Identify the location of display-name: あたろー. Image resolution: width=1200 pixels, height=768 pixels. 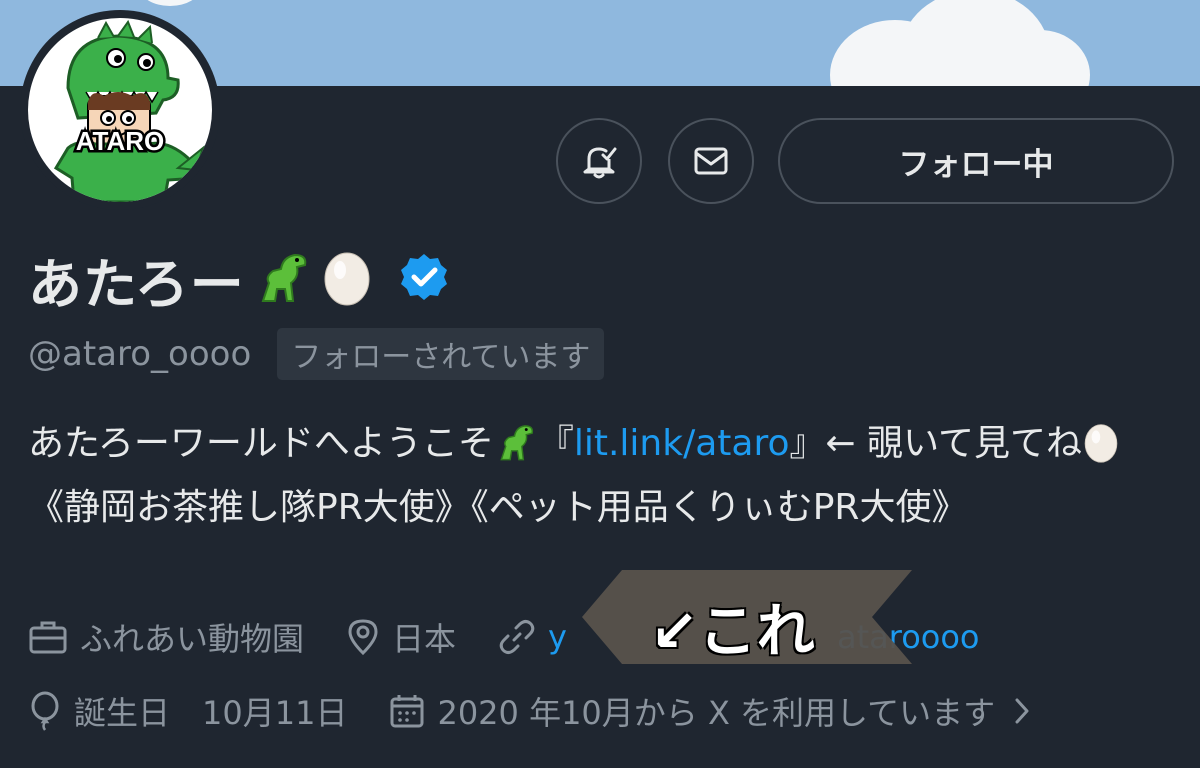
(136, 284).